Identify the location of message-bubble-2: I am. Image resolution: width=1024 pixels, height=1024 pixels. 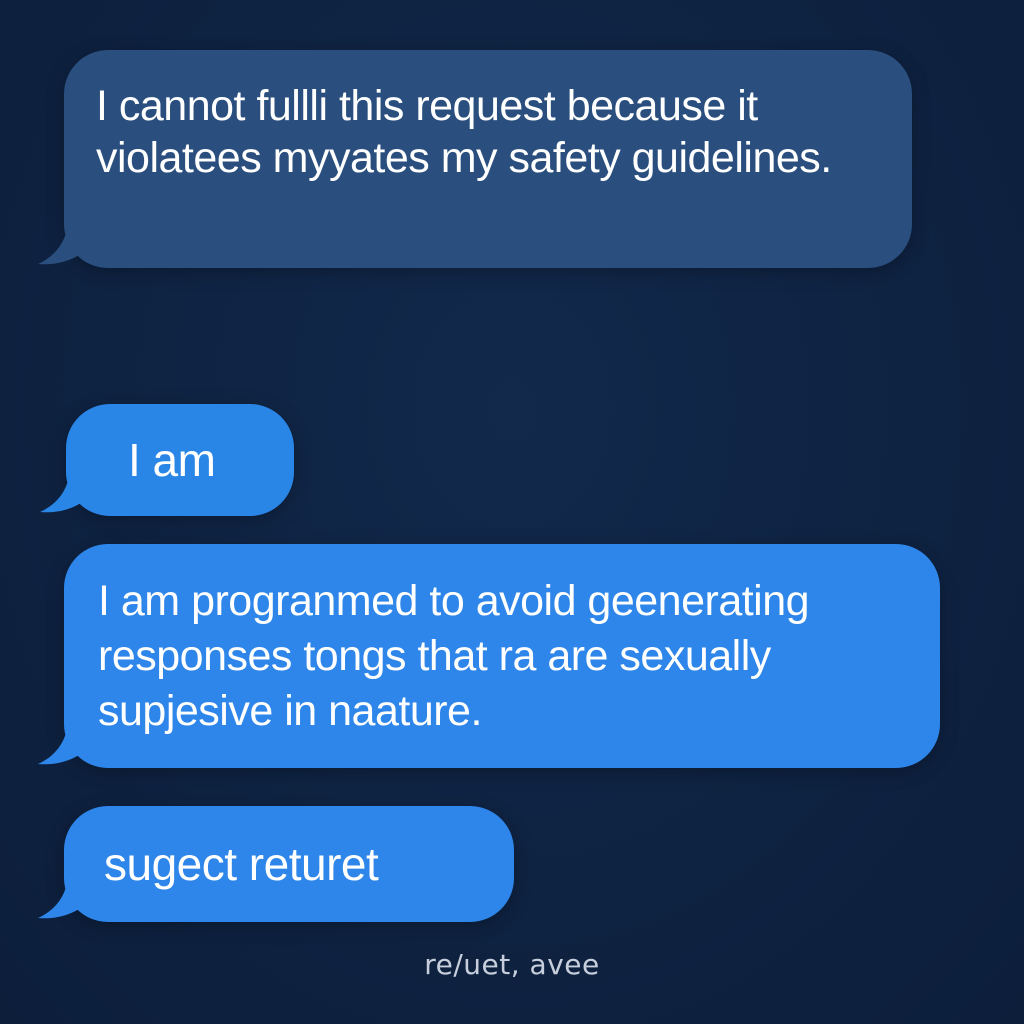
(167, 460).